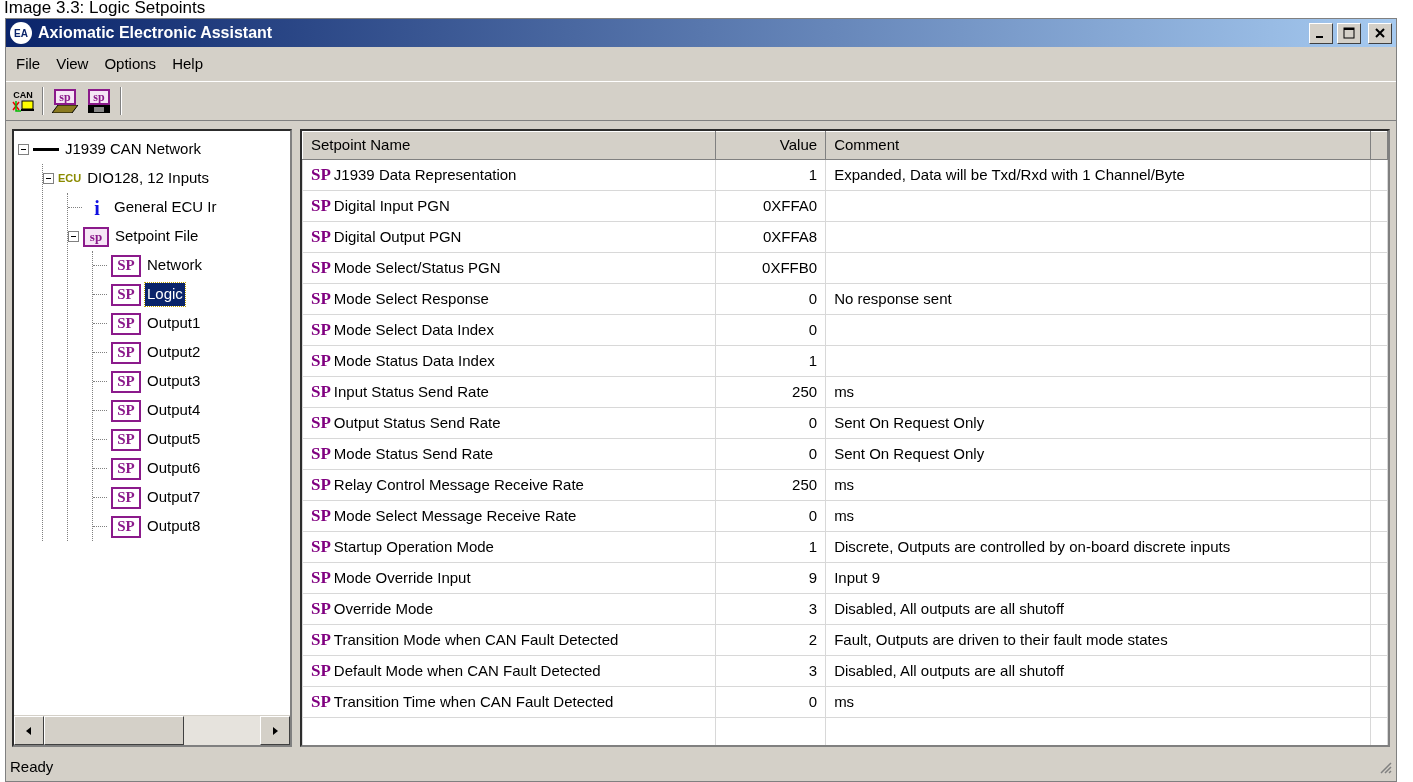 The image size is (1413, 782). Describe the element at coordinates (174, 265) in the screenshot. I see `tree-item: Network` at that location.